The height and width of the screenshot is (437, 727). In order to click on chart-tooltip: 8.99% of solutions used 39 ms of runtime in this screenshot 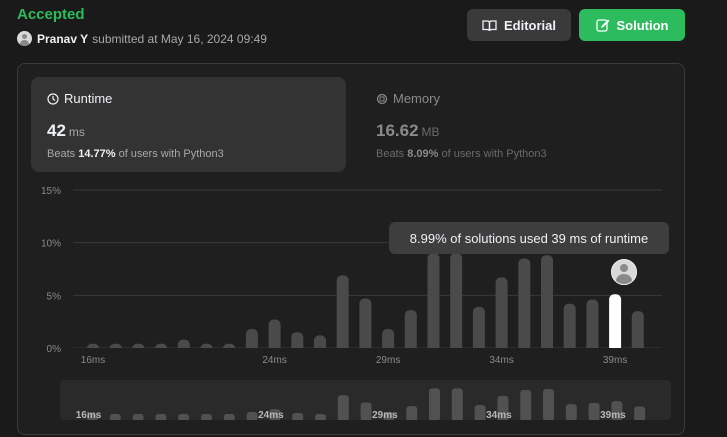, I will do `click(529, 238)`.